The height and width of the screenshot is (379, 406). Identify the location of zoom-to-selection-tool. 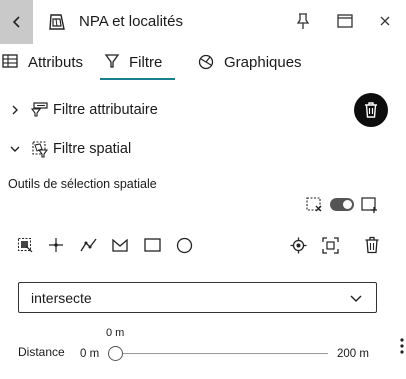
(330, 245).